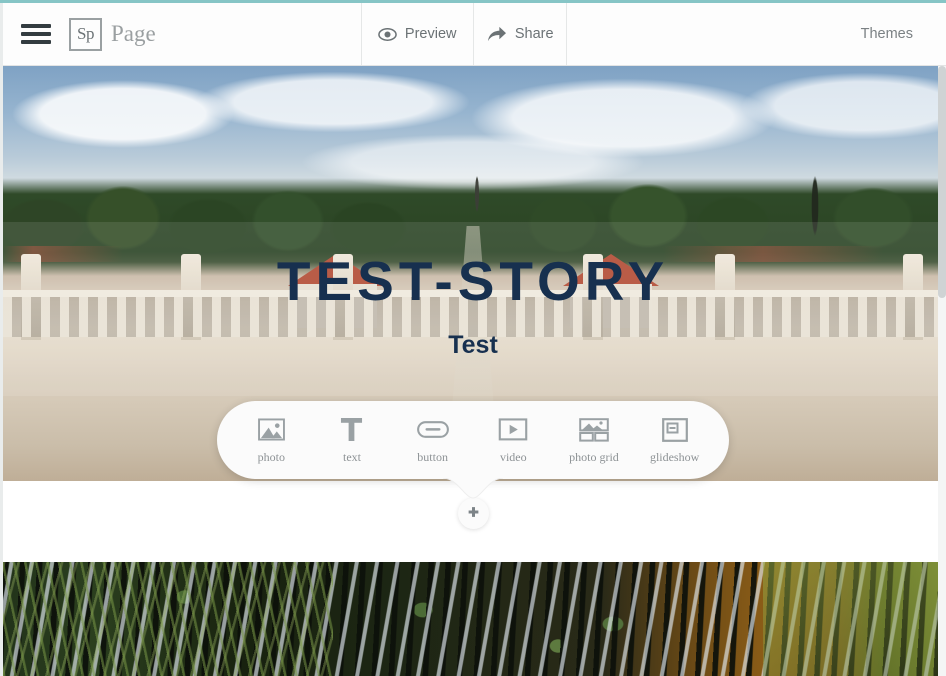 The height and width of the screenshot is (676, 946). I want to click on insert-text-label: text, so click(351, 456).